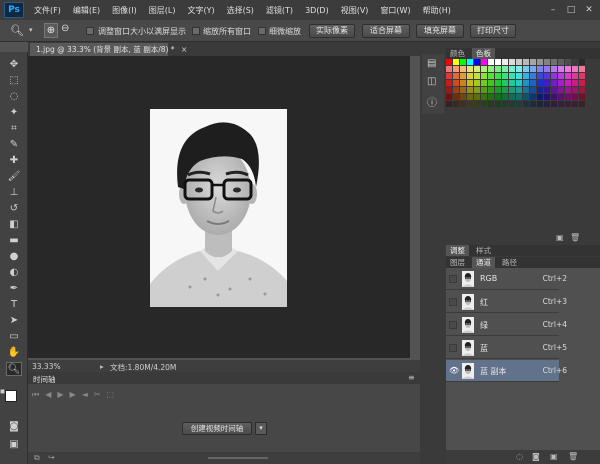 The image size is (600, 464). Describe the element at coordinates (431, 63) in the screenshot. I see `history-panel-icon: ▤` at that location.